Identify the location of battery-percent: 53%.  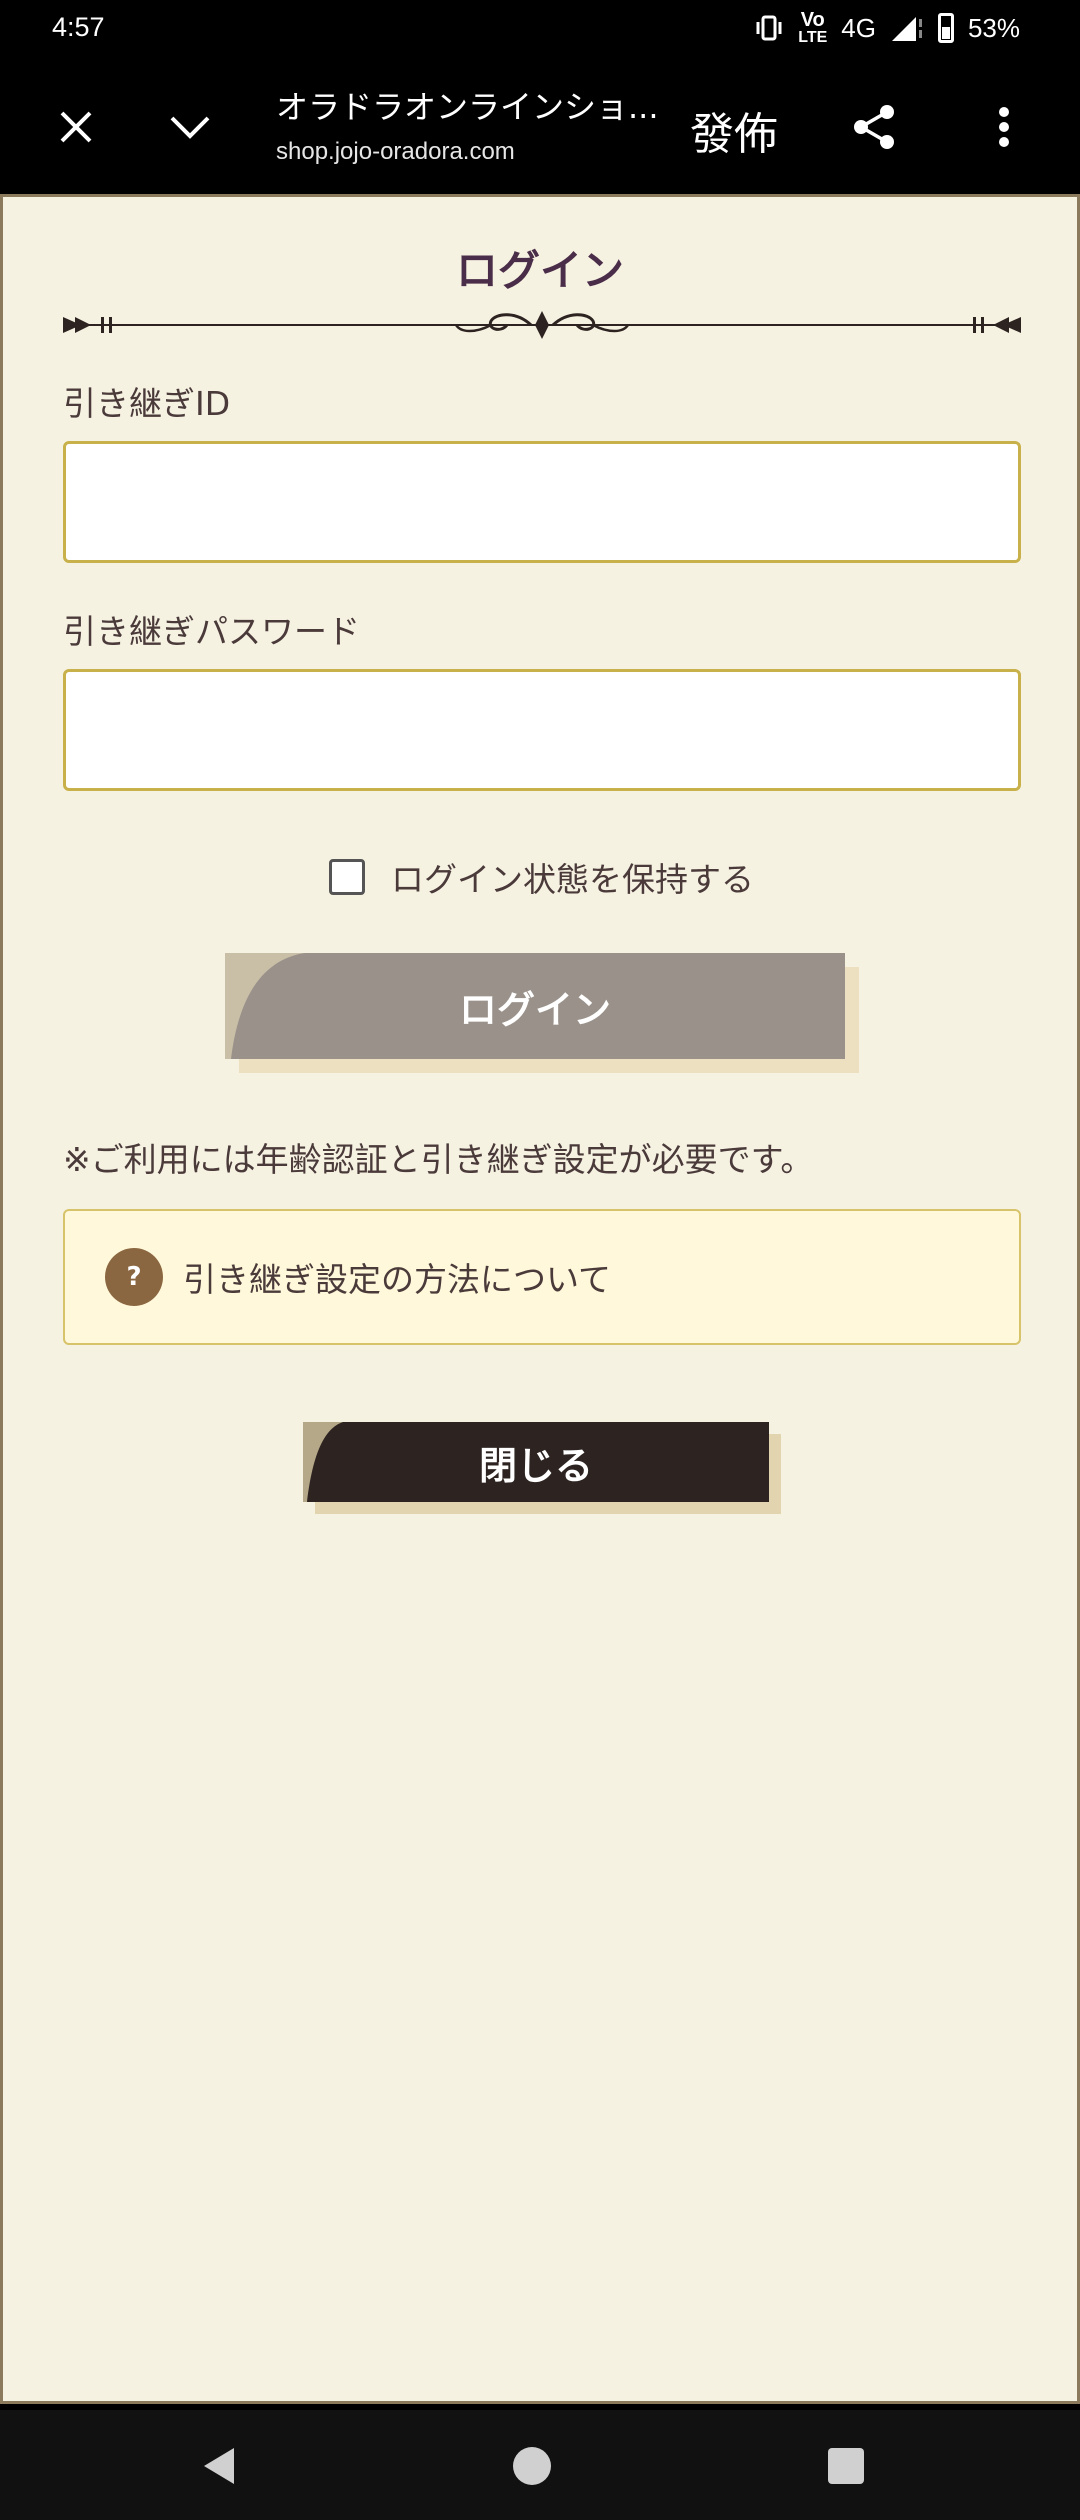
(993, 27).